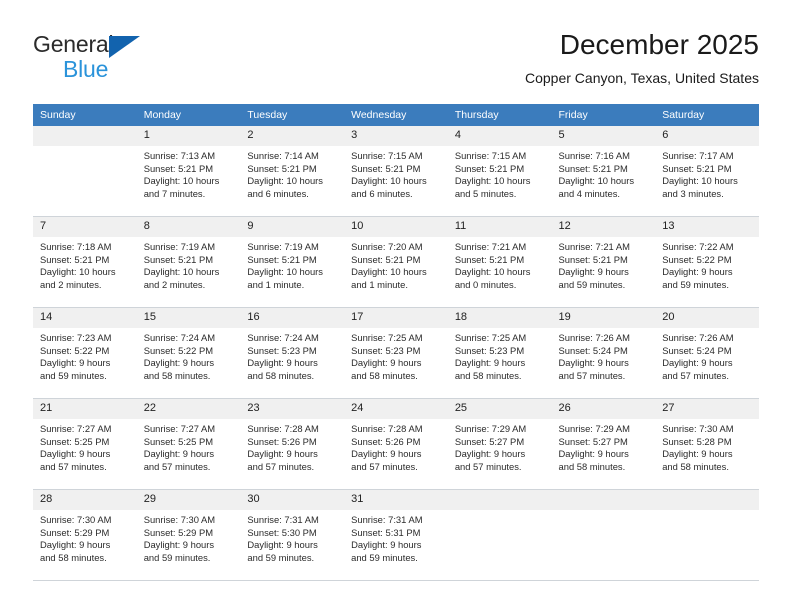 The height and width of the screenshot is (612, 792). Describe the element at coordinates (188, 500) in the screenshot. I see `day-number: 29` at that location.